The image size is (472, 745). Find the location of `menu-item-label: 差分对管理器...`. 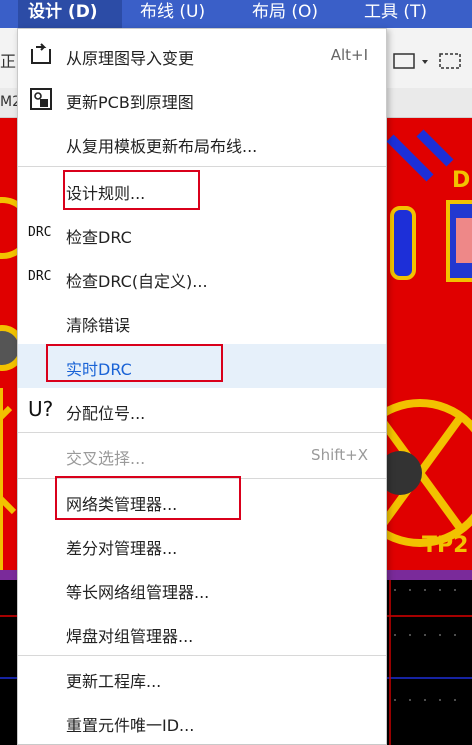

menu-item-label: 差分对管理器... is located at coordinates (122, 548).